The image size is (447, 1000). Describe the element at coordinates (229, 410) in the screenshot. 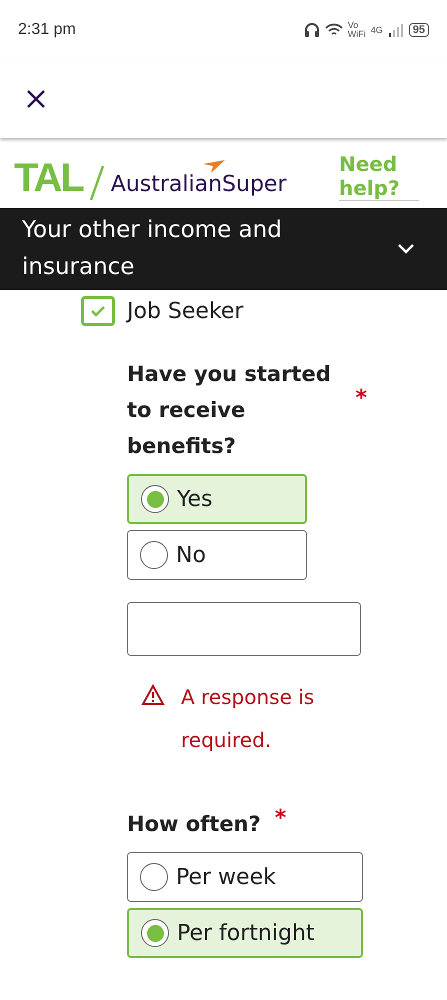

I see `question-label: Have you started to receive benefits?` at that location.